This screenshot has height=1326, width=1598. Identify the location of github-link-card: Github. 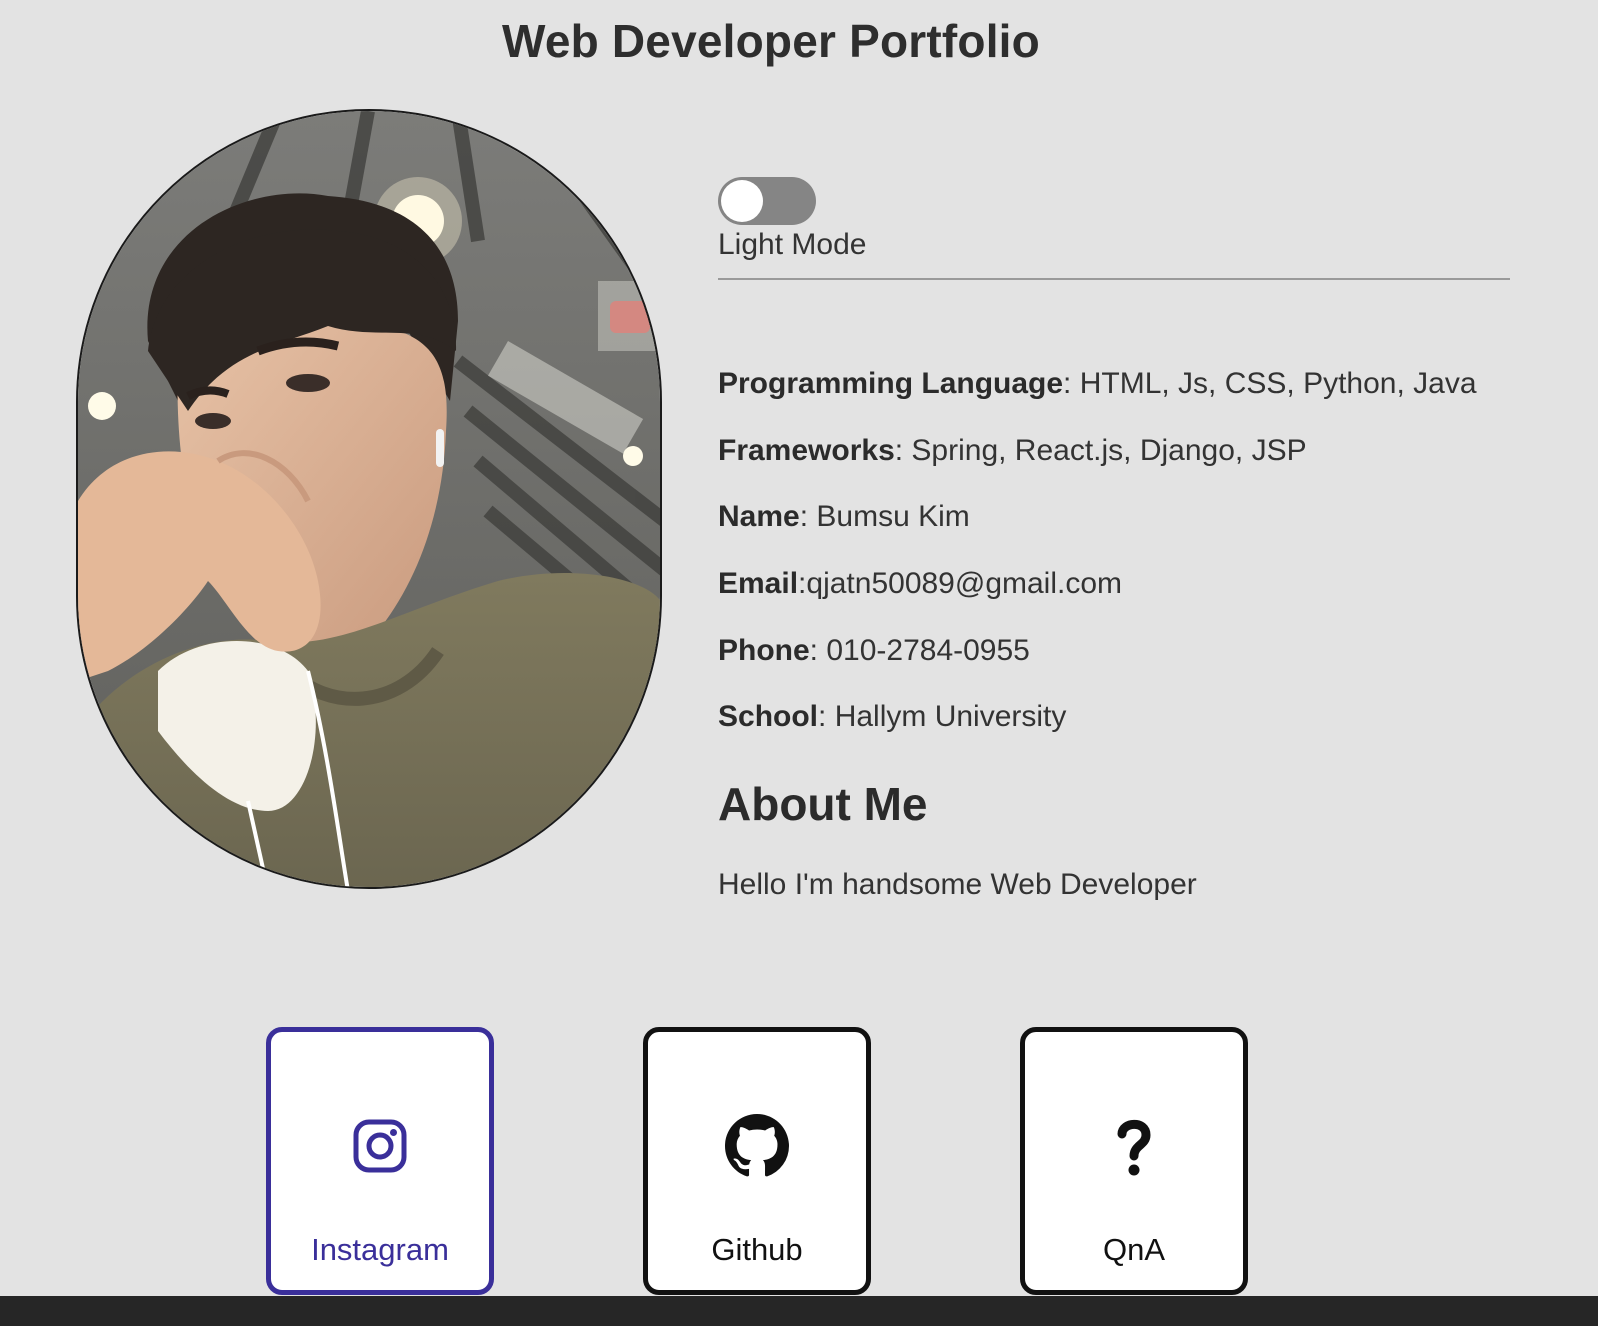
(757, 1161).